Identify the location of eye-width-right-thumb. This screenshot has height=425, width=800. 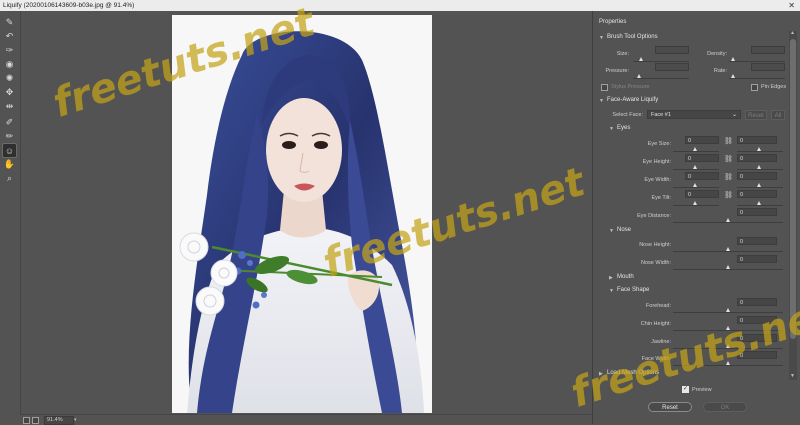
(759, 185).